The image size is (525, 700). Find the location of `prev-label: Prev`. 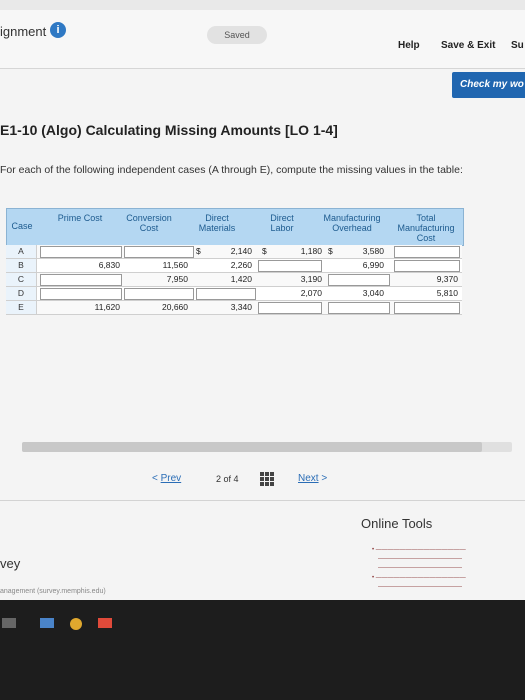

prev-label: Prev is located at coordinates (171, 478).